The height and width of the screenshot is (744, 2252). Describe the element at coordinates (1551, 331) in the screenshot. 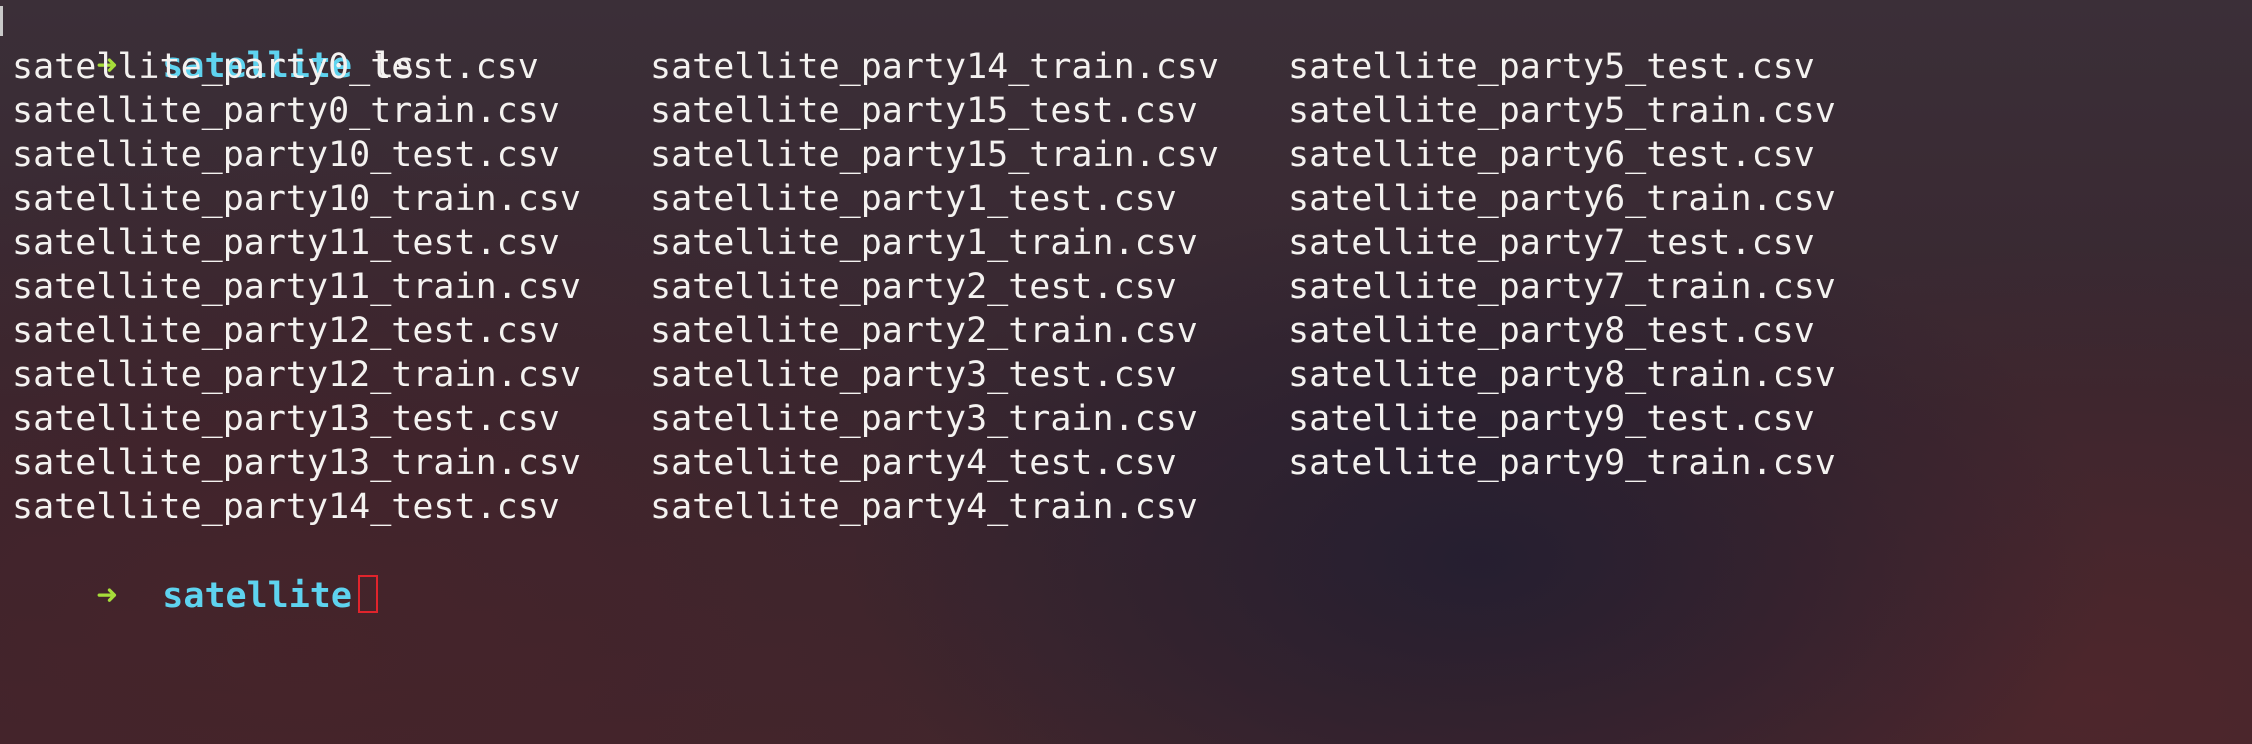

I see `file-entry: satellite_party8_test.csv` at that location.